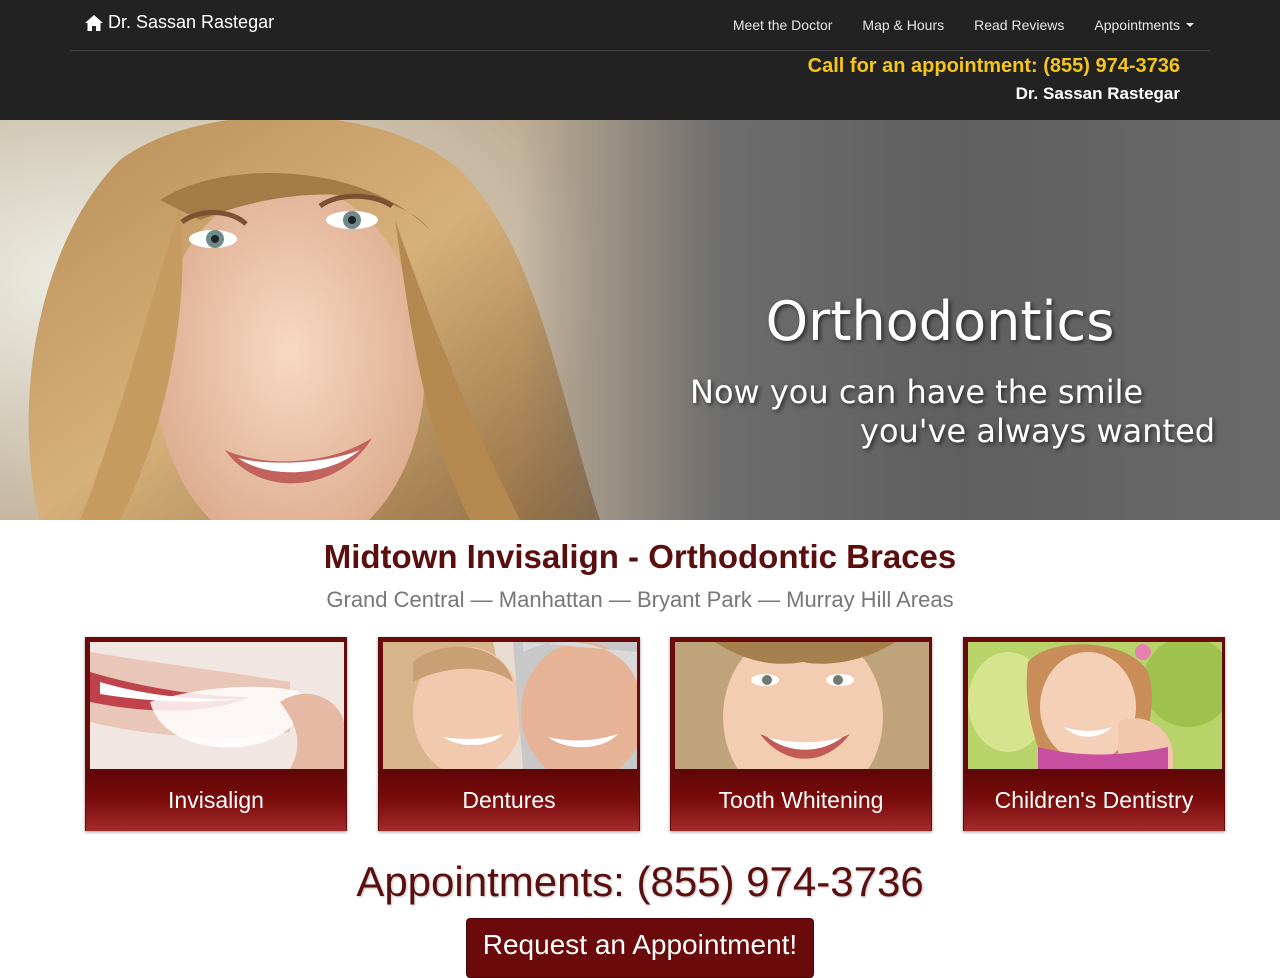  What do you see at coordinates (903, 25) in the screenshot?
I see `nav-map-hours: Map & Hours` at bounding box center [903, 25].